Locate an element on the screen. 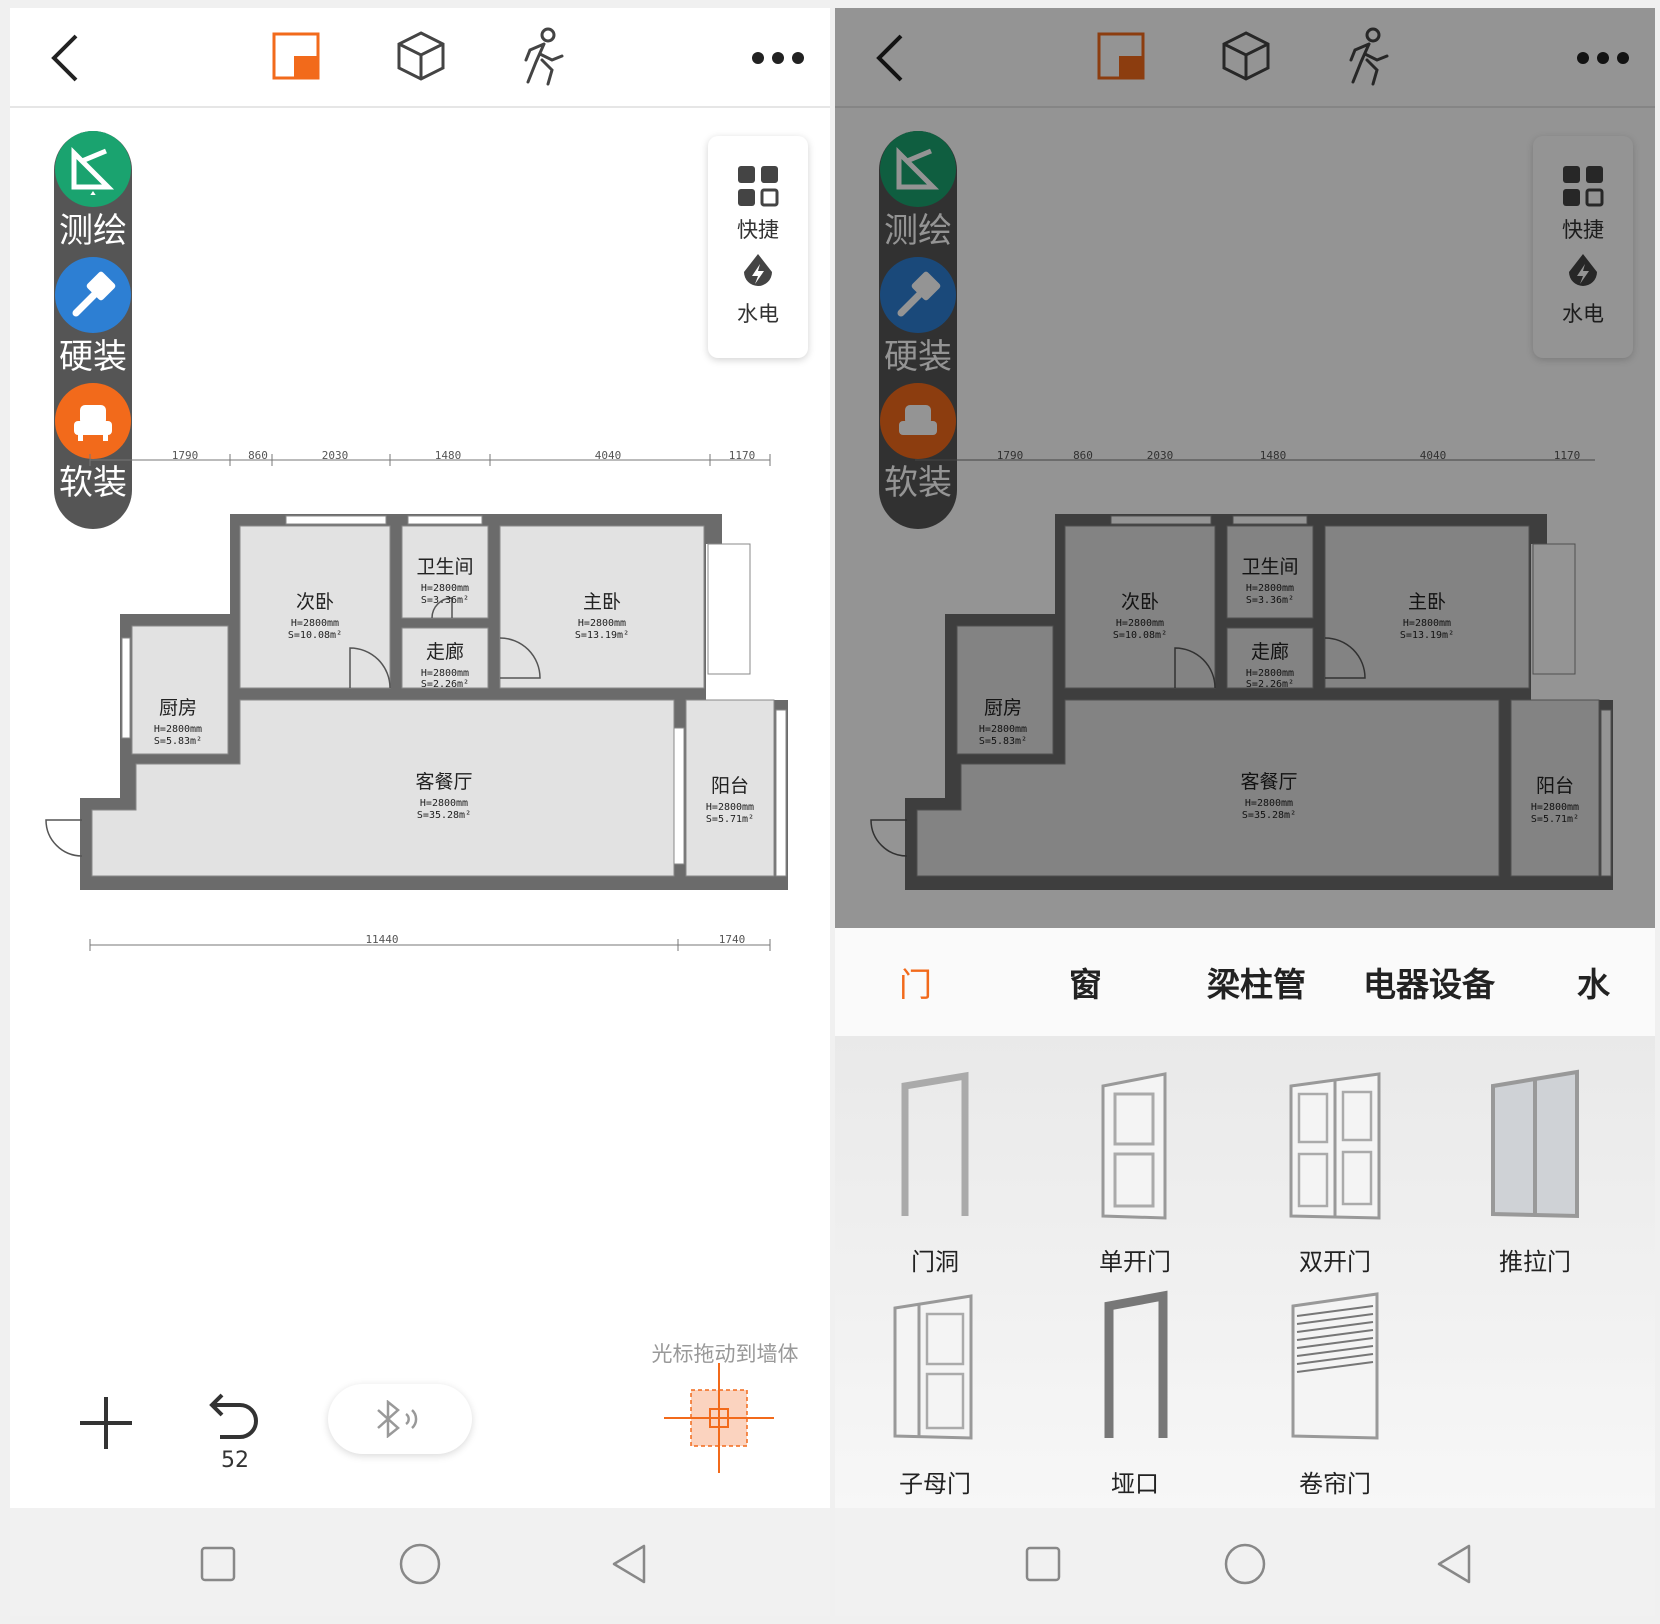 The height and width of the screenshot is (1624, 1660). room-area: S=3.36m² is located at coordinates (445, 600).